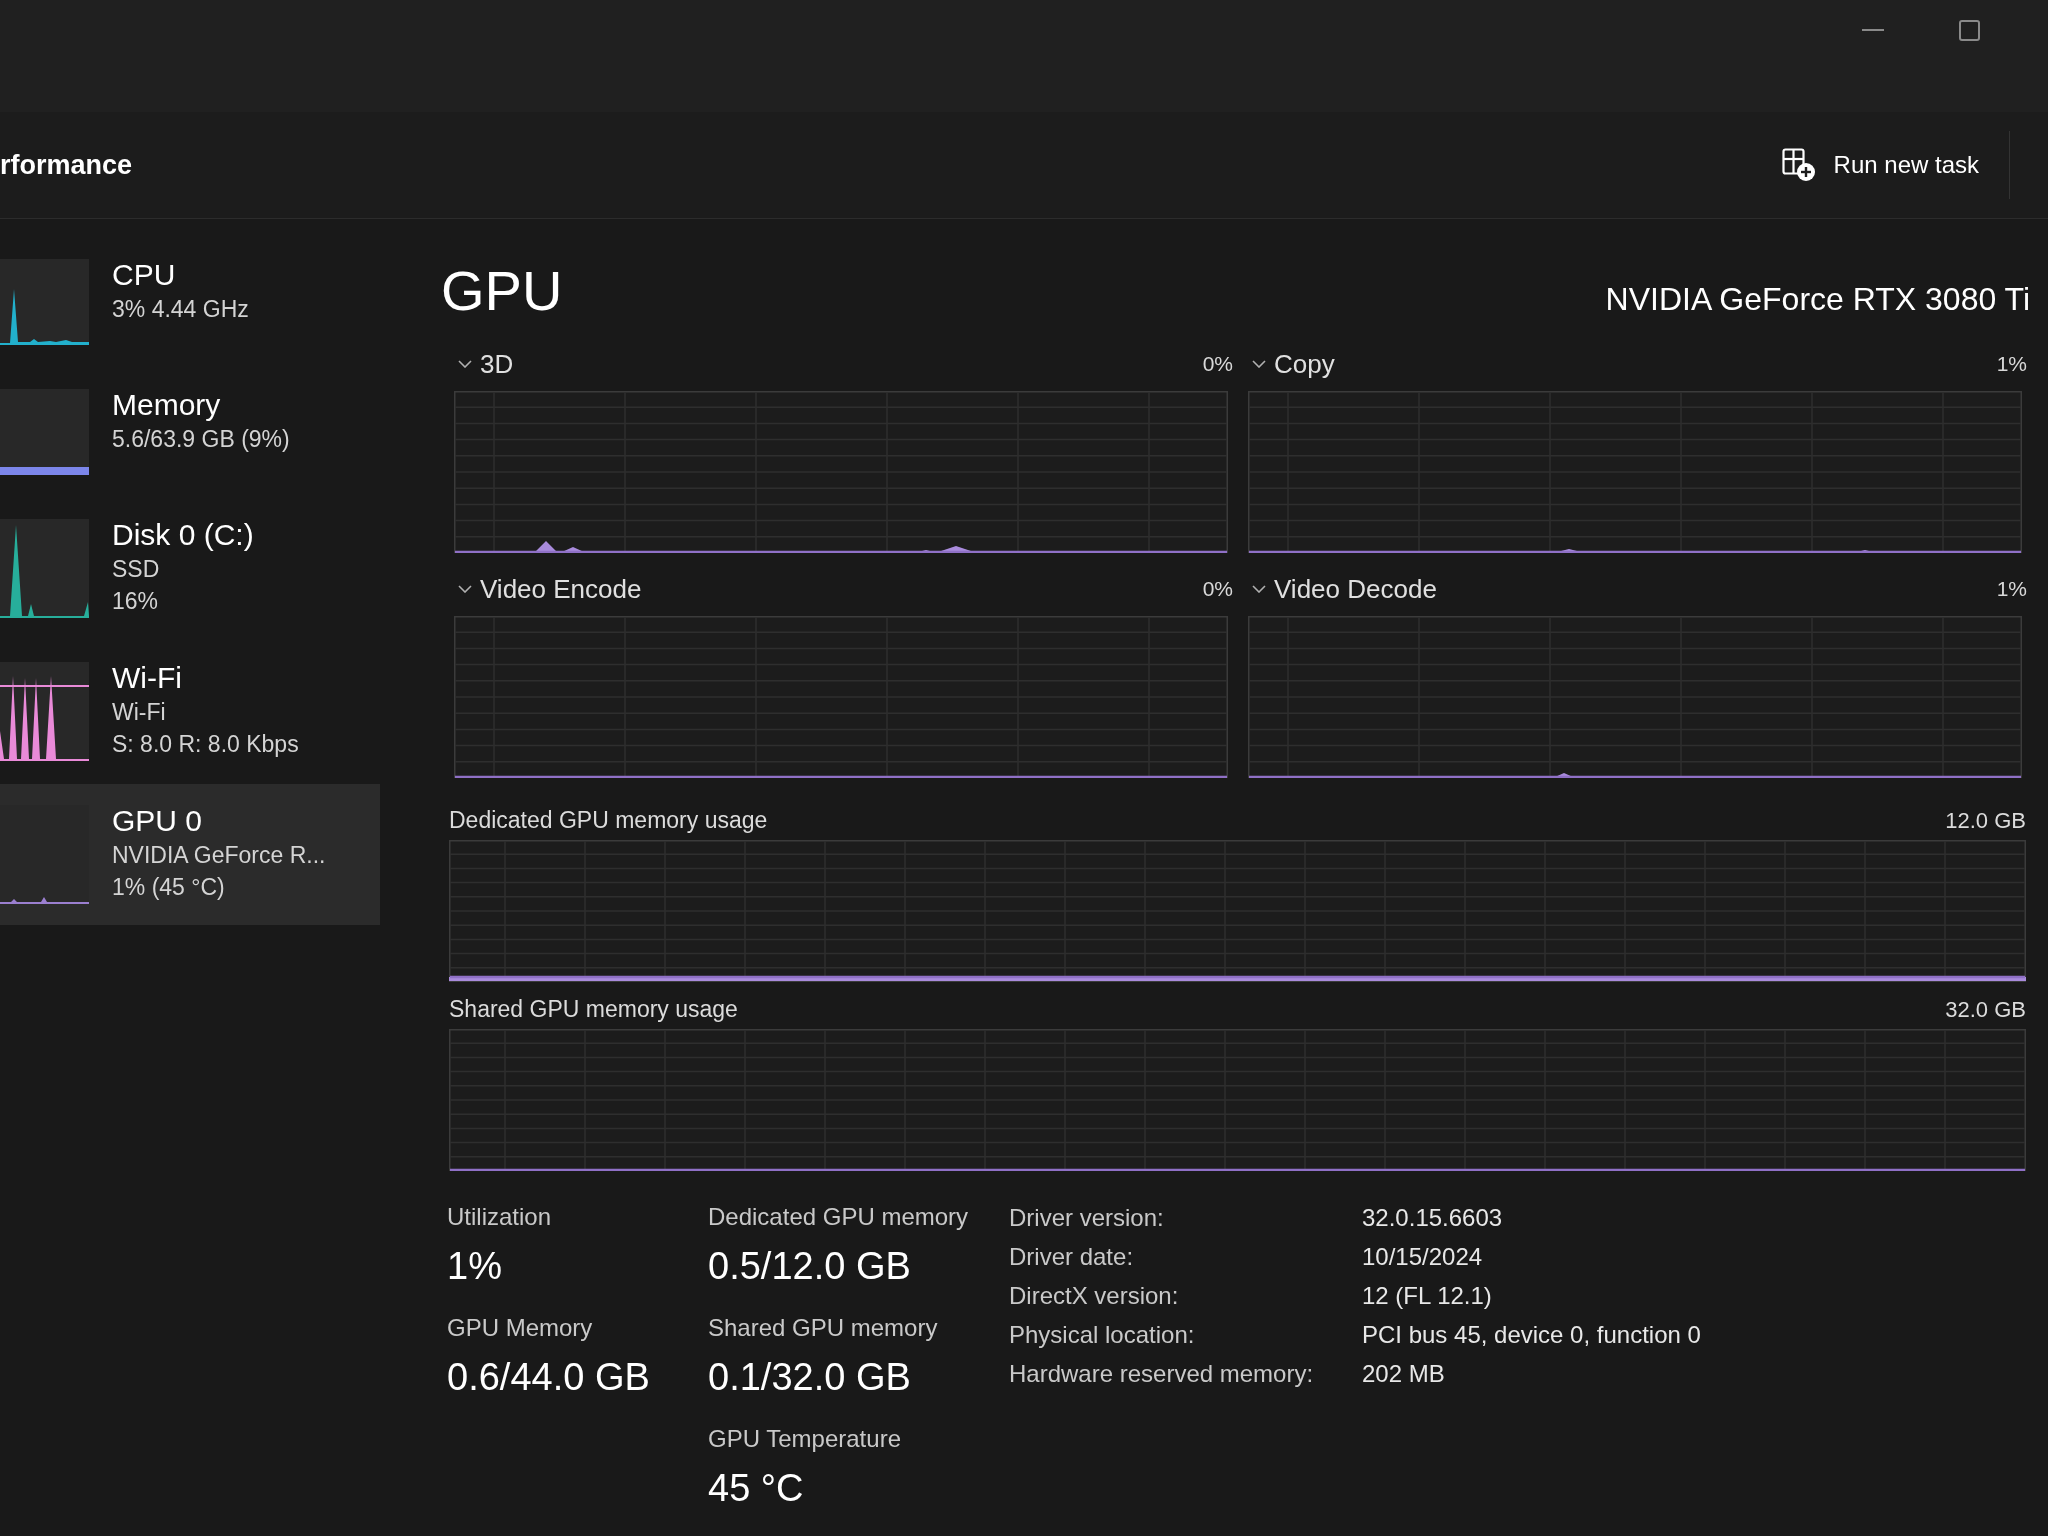  What do you see at coordinates (500, 1217) in the screenshot?
I see `stat-label: Utilization` at bounding box center [500, 1217].